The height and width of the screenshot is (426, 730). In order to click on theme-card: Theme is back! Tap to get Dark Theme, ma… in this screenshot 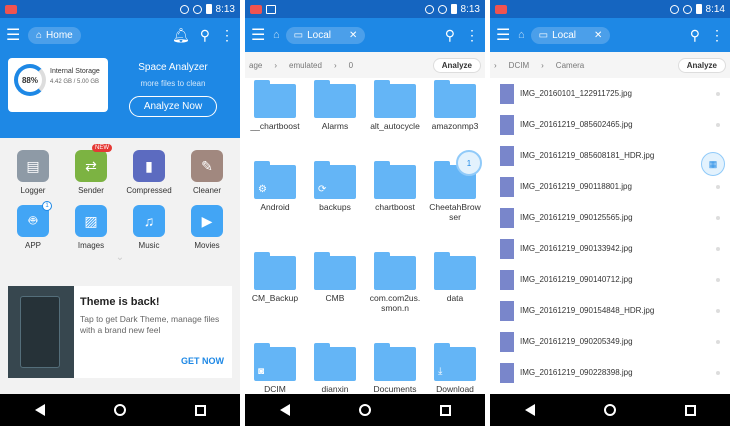, I will do `click(120, 332)`.